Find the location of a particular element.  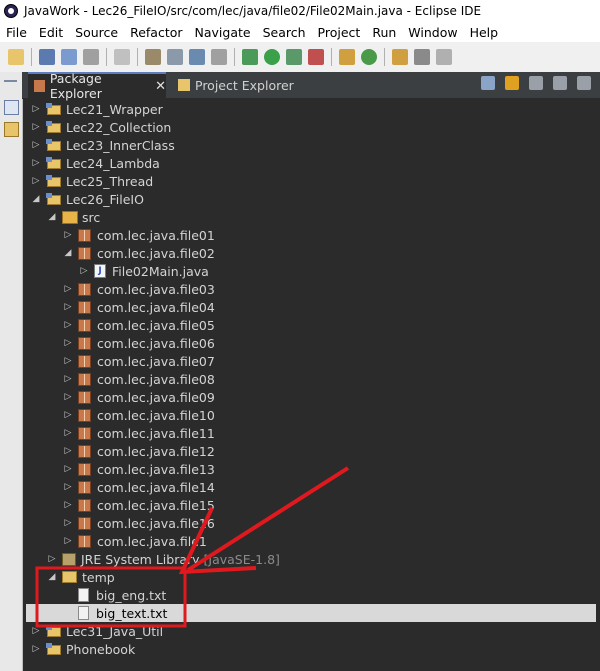

collapse-all-icon is located at coordinates (488, 83).